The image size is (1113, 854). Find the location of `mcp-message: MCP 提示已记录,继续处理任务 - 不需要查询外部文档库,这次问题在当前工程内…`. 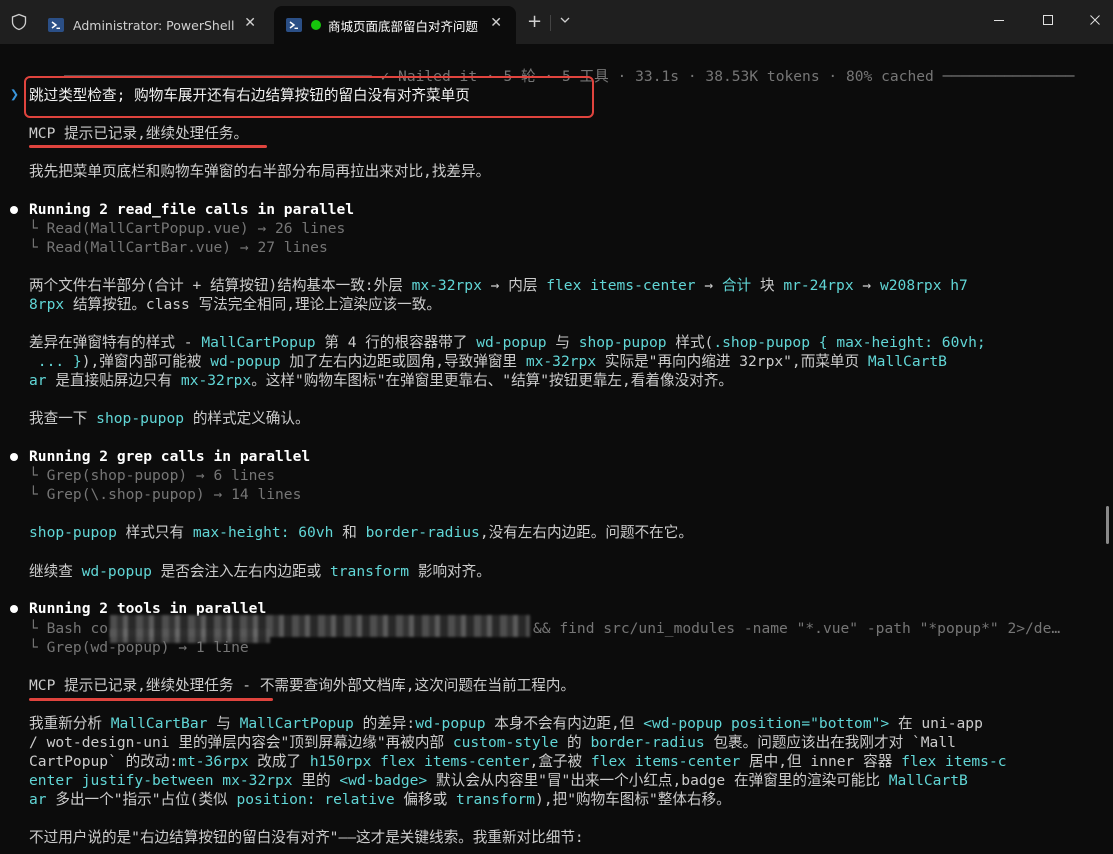

mcp-message: MCP 提示已记录,继续处理任务 - 不需要查询外部文档库,这次问题在当前工程内… is located at coordinates (302, 685).